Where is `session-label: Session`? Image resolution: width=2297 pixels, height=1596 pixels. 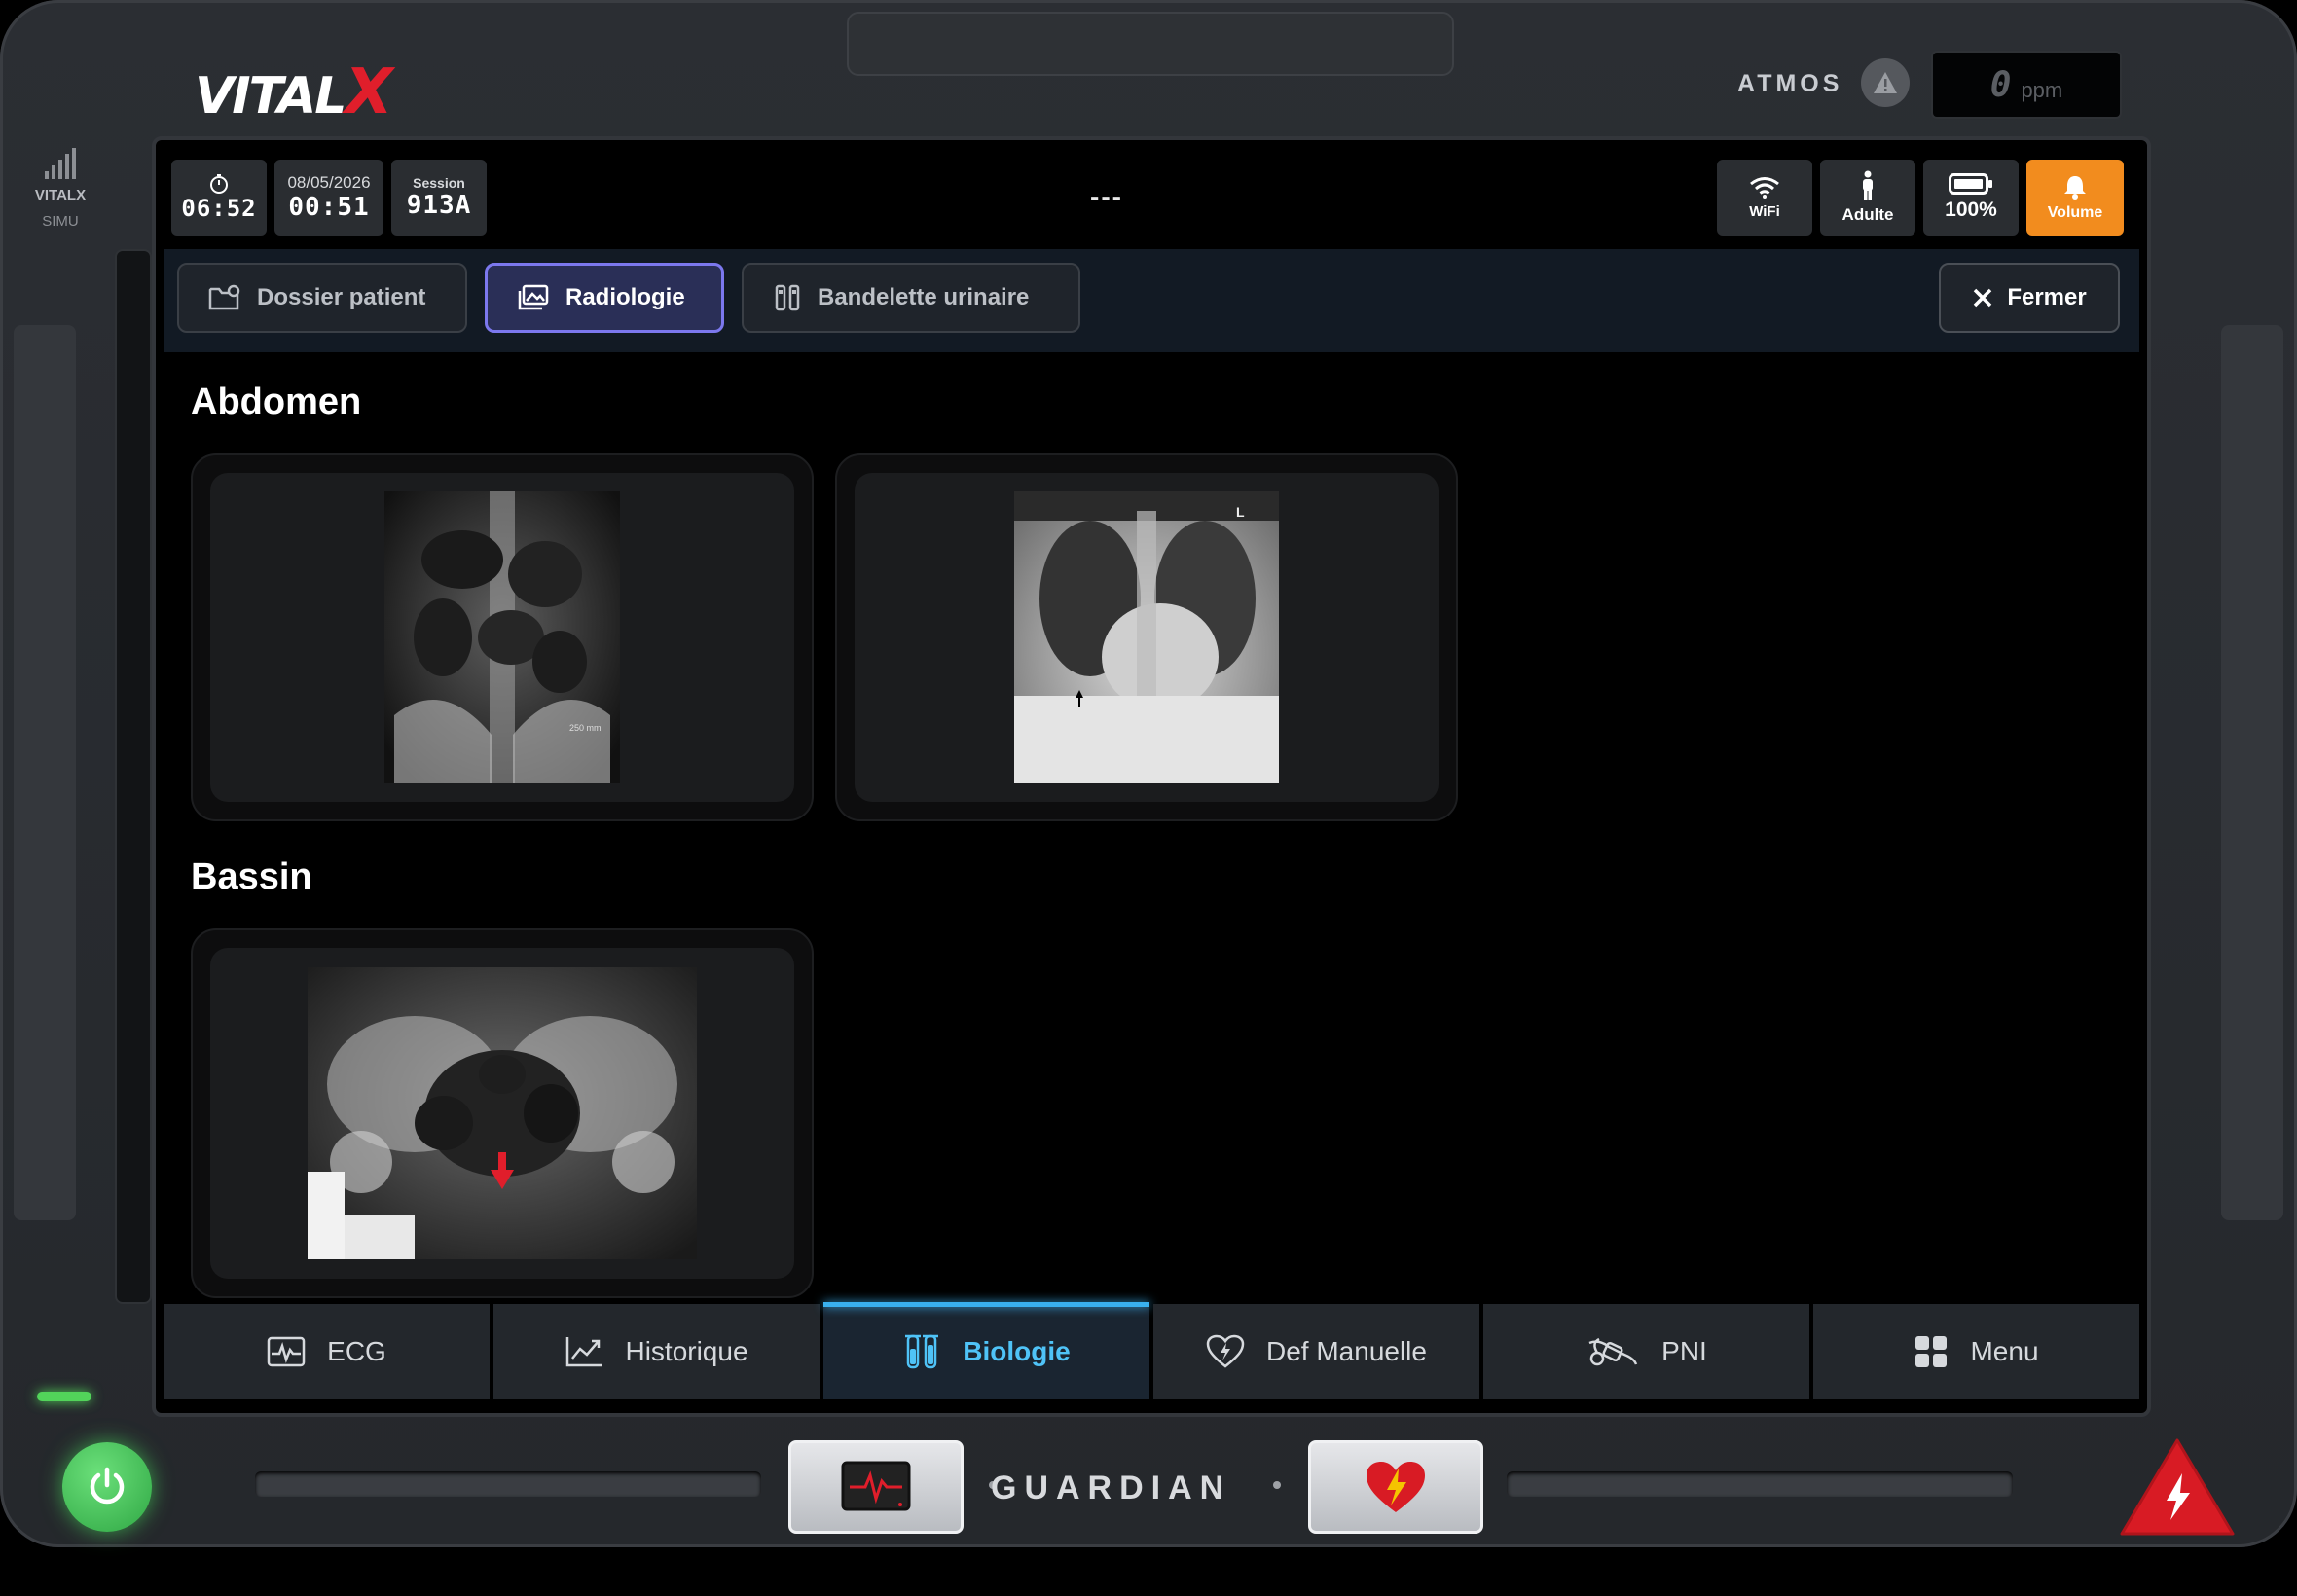
session-label: Session is located at coordinates (439, 183).